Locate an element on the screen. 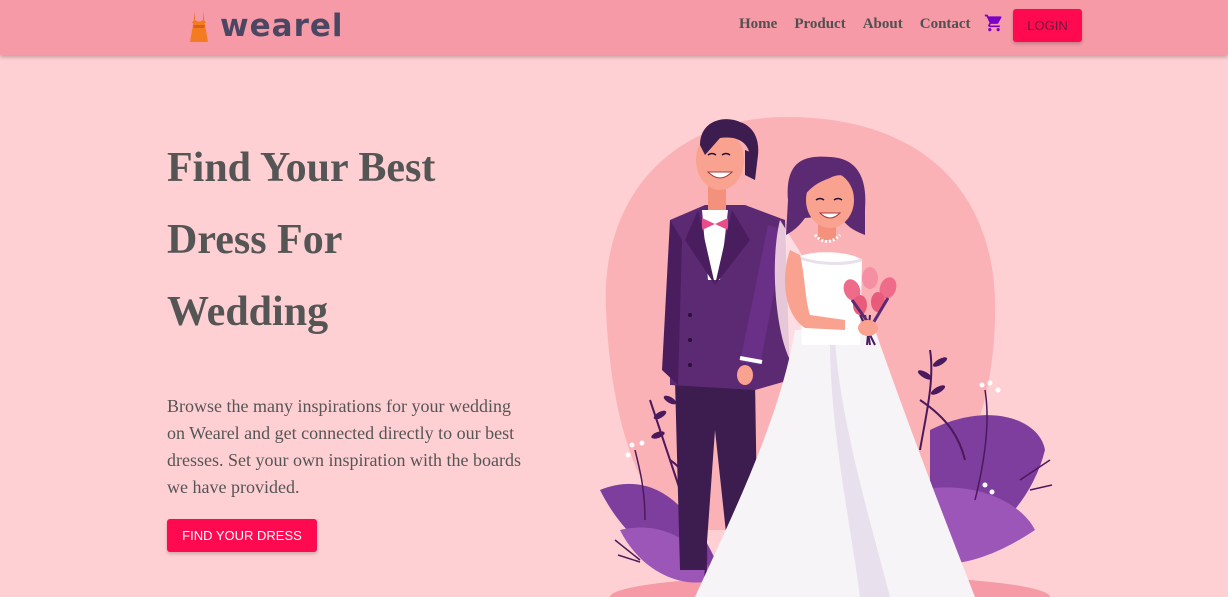 The height and width of the screenshot is (597, 1228). hero-title: Find Your Best Dress For Wedding is located at coordinates (347, 240).